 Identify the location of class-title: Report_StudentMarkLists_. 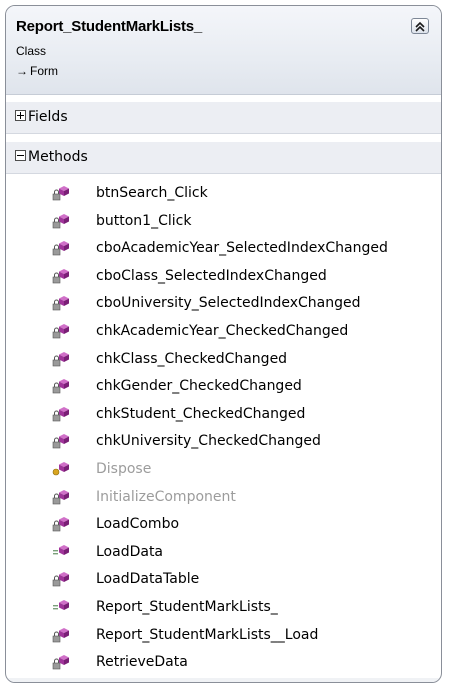
(109, 26).